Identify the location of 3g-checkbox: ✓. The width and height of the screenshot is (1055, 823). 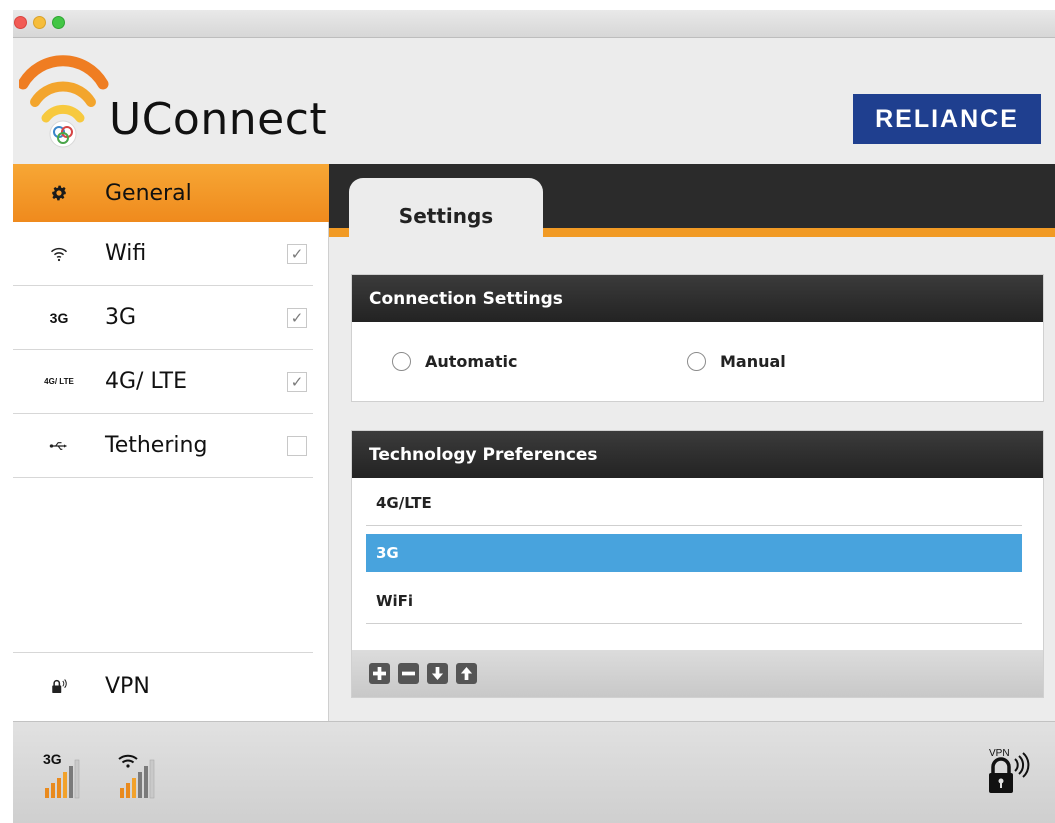
(297, 317).